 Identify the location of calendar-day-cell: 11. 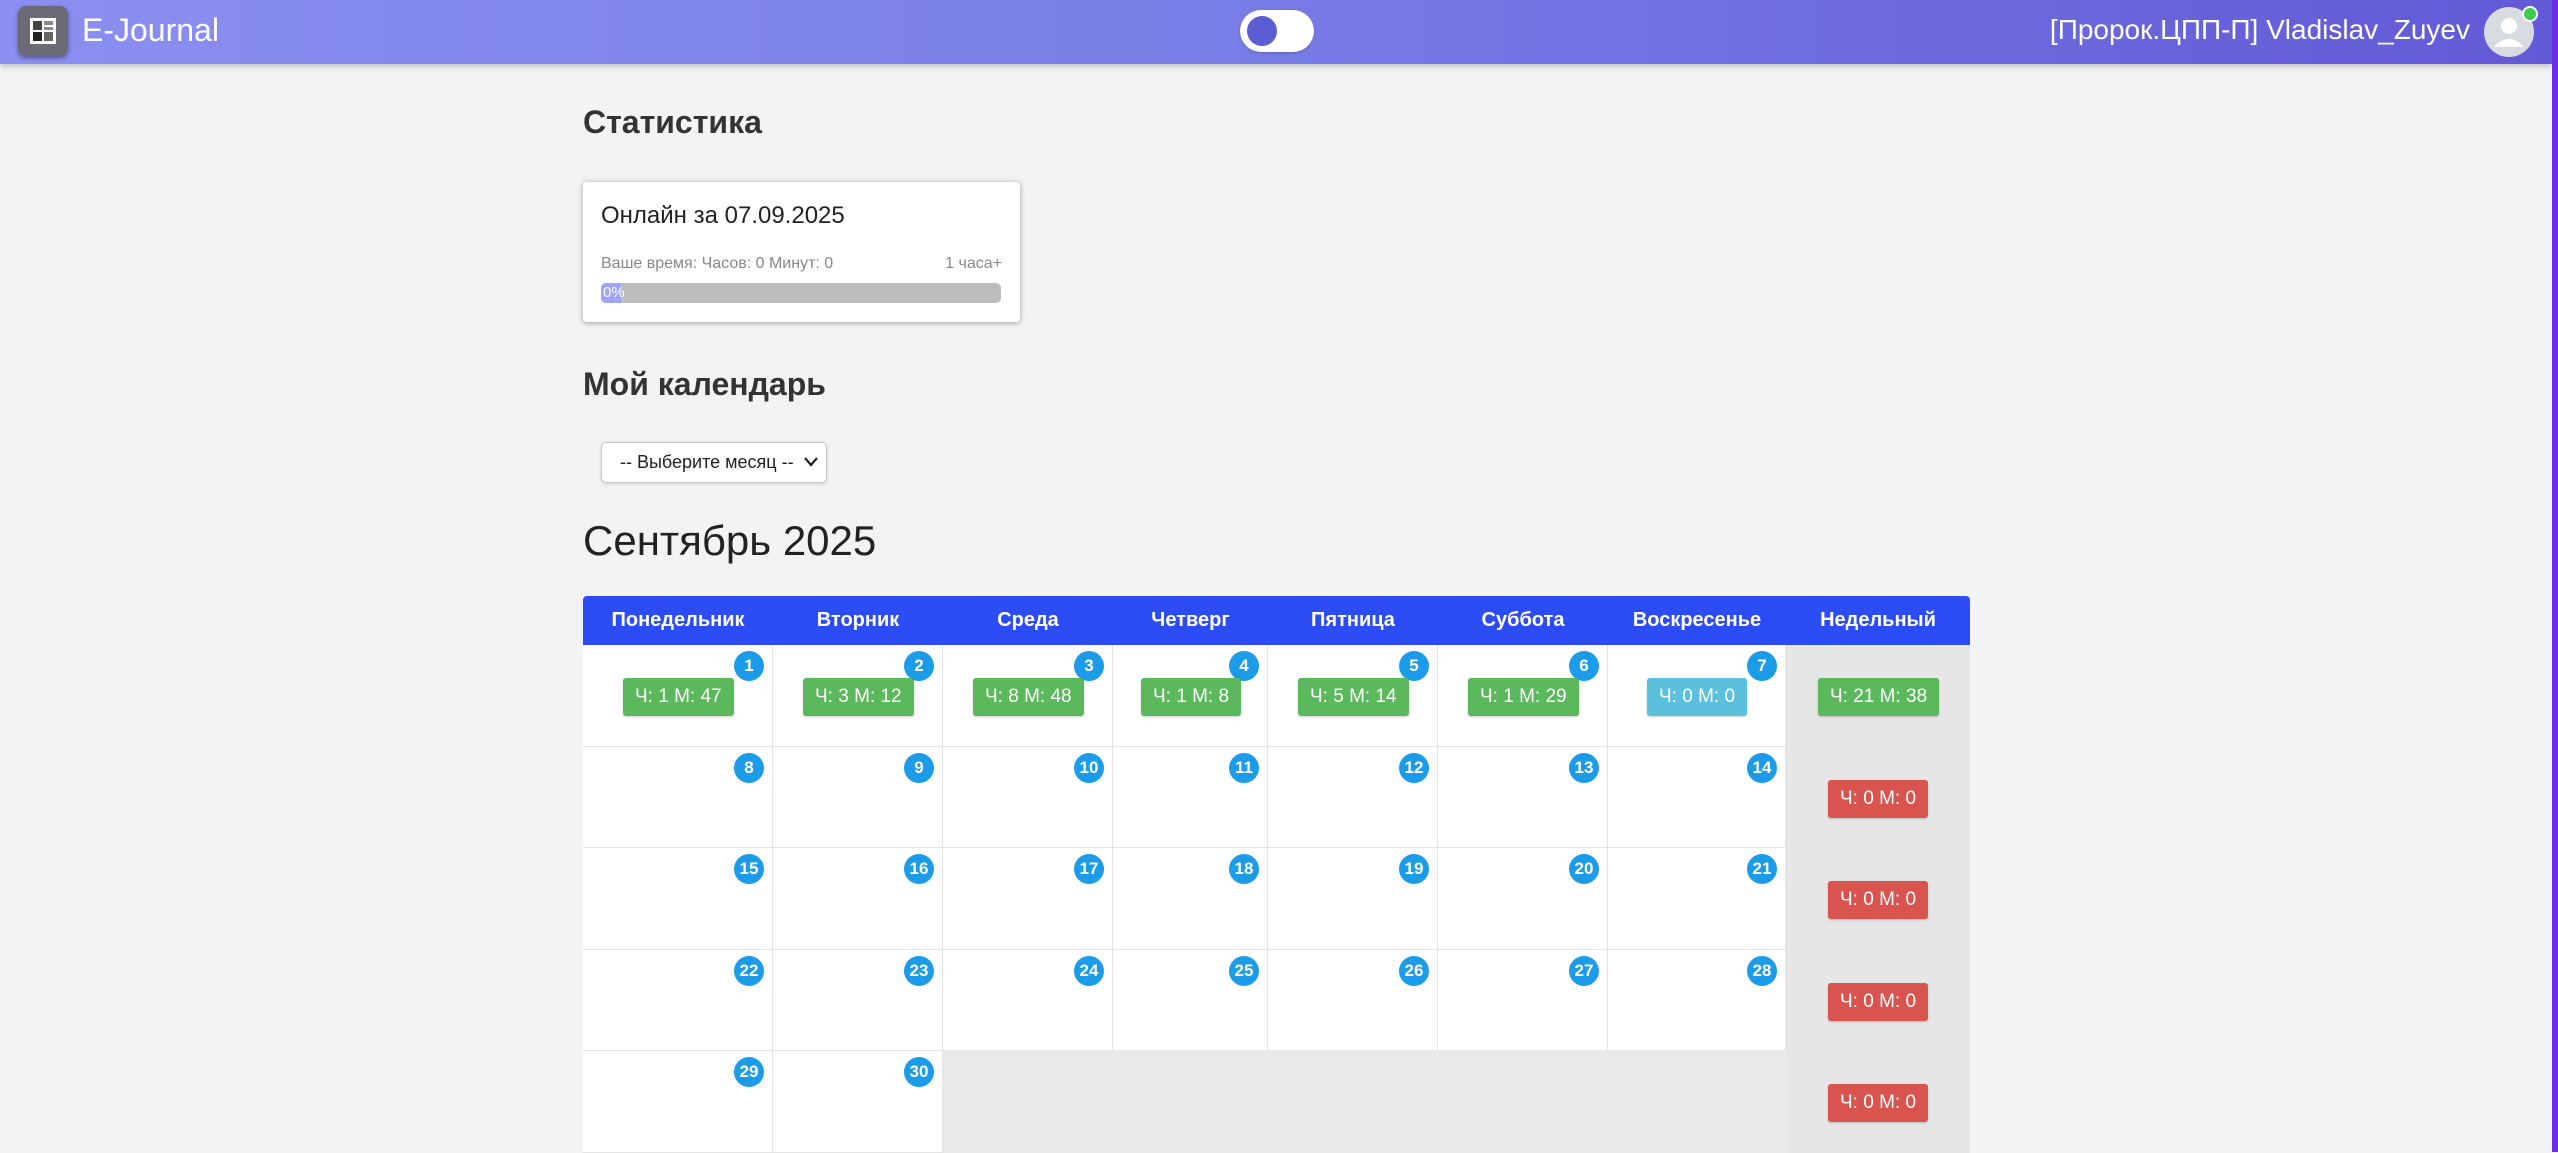
(1190, 797).